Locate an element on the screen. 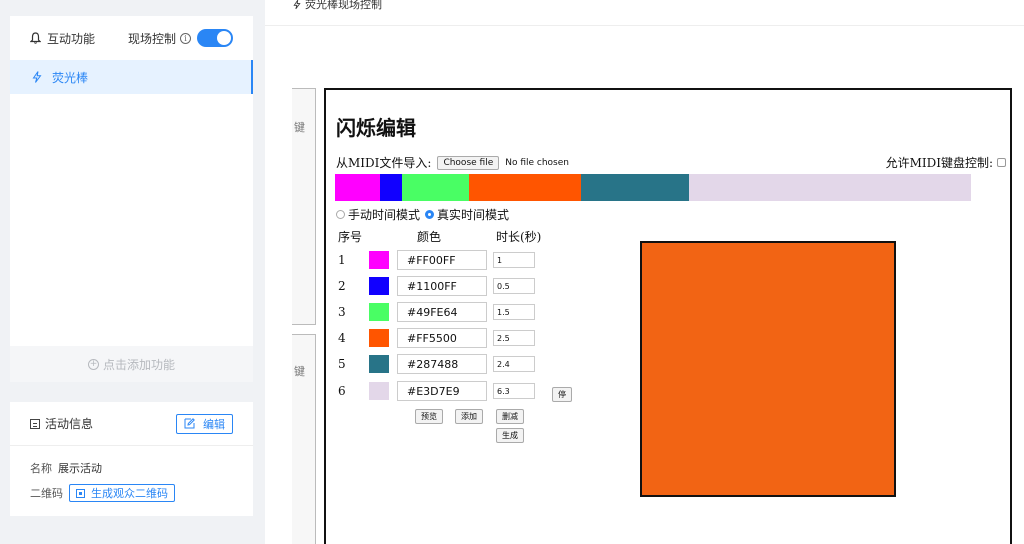  function-item-glowstick: 荧光棒 is located at coordinates (131, 77).